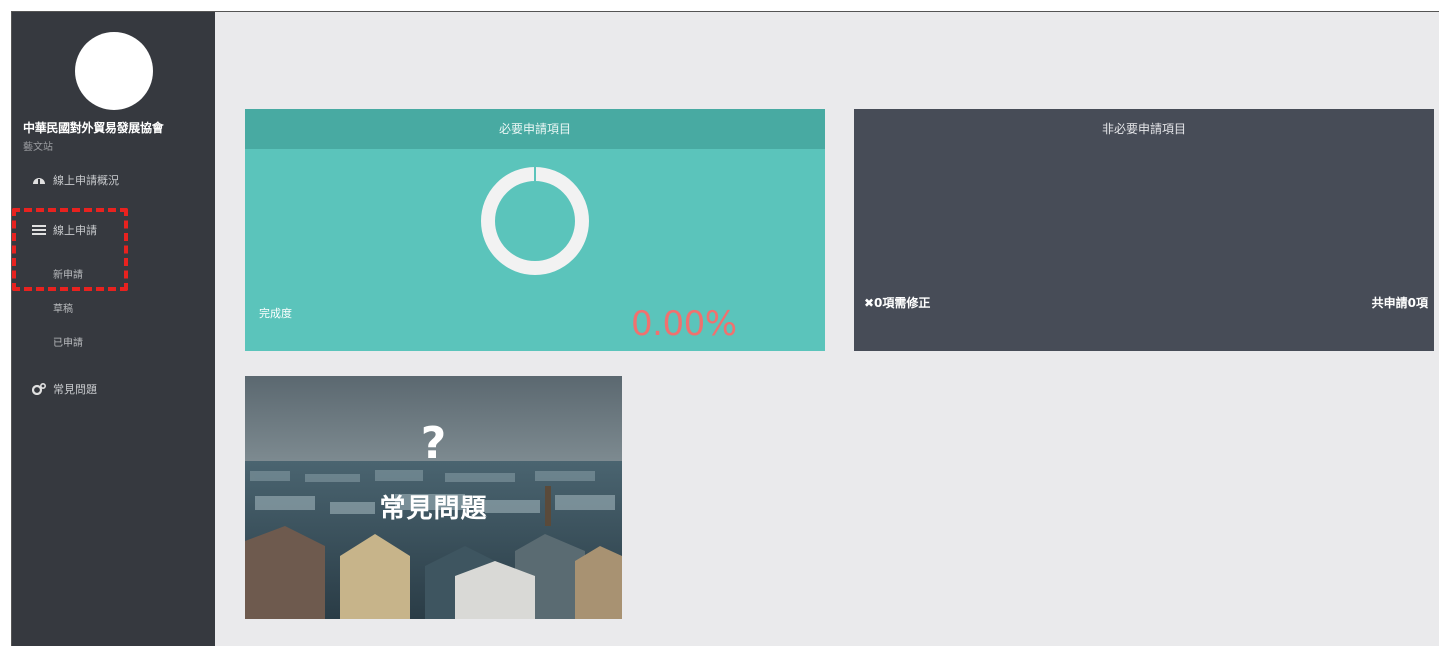 The image size is (1439, 646). Describe the element at coordinates (535, 221) in the screenshot. I see `progress-donut` at that location.